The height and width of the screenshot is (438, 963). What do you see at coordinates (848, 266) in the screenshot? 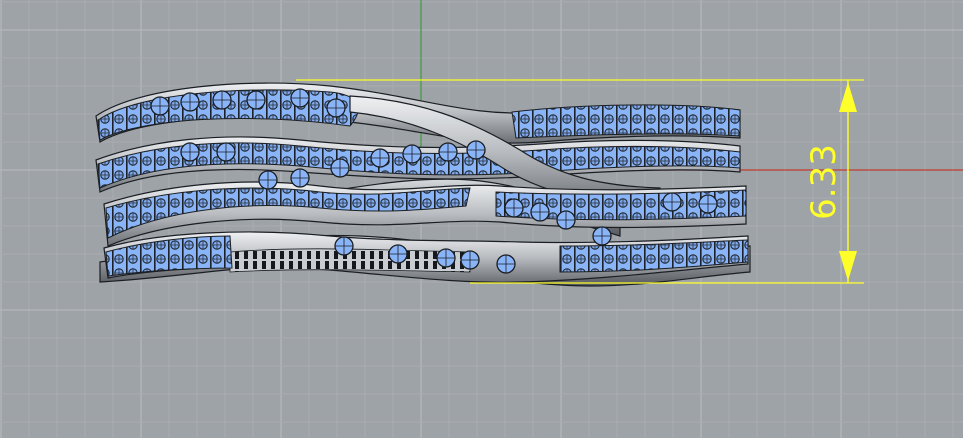
I see `dimension-arrow-bottom` at bounding box center [848, 266].